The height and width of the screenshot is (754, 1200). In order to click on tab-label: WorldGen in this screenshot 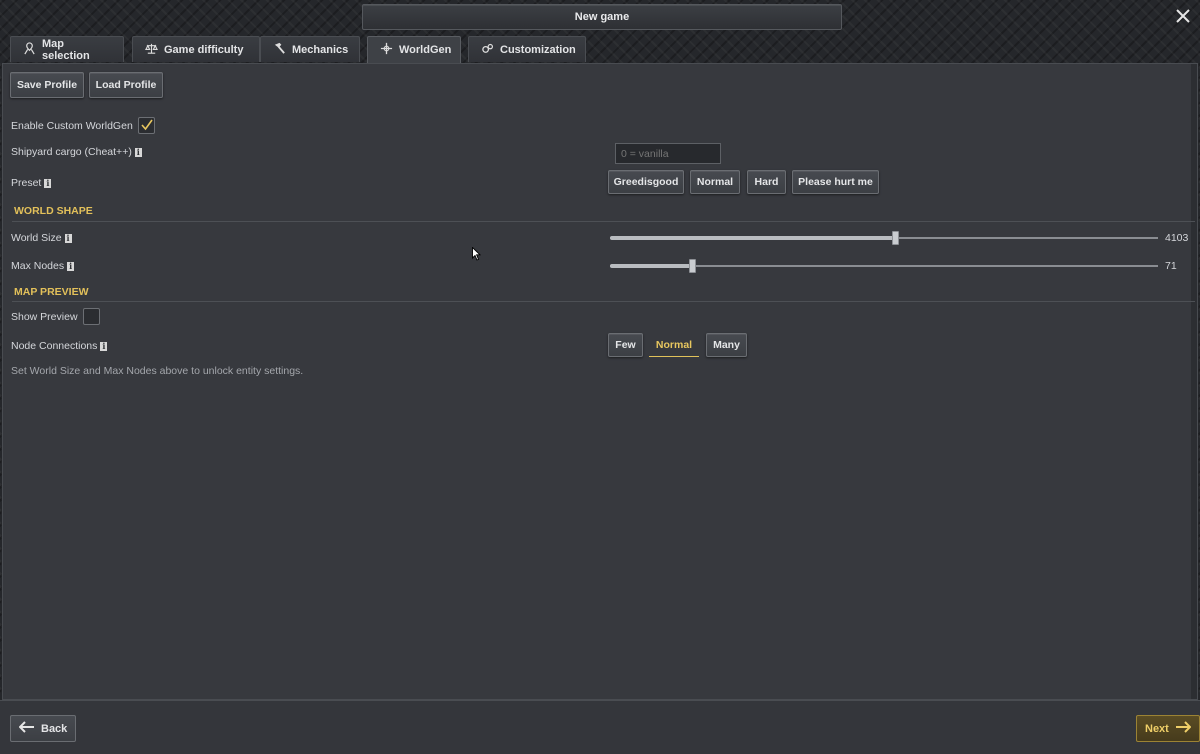, I will do `click(425, 50)`.